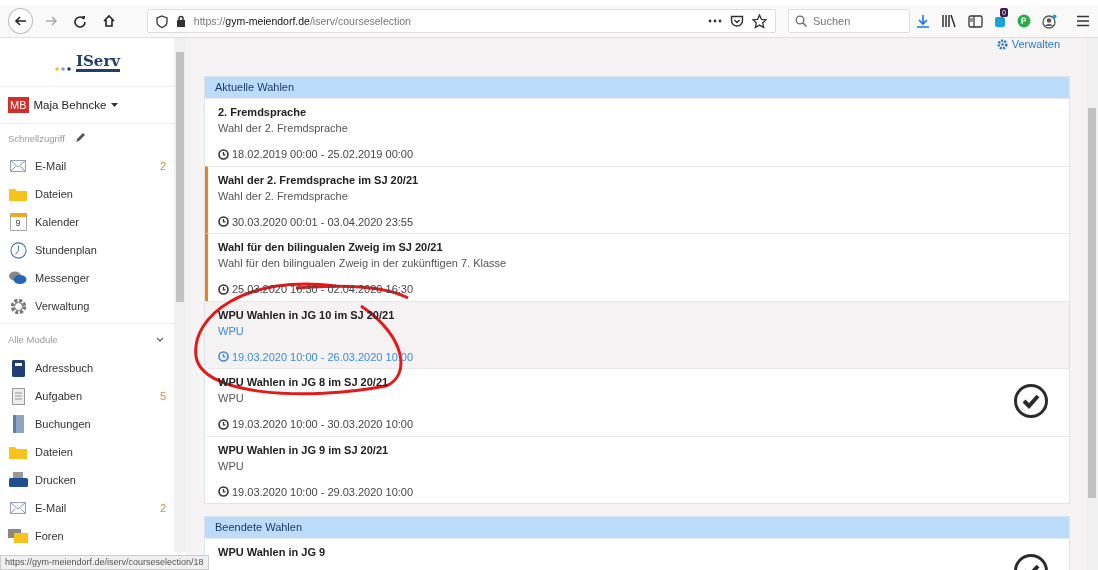  Describe the element at coordinates (638, 491) in the screenshot. I see `selection-period: 19.03.2020 10:00 - 29.03.2020 10:00` at that location.